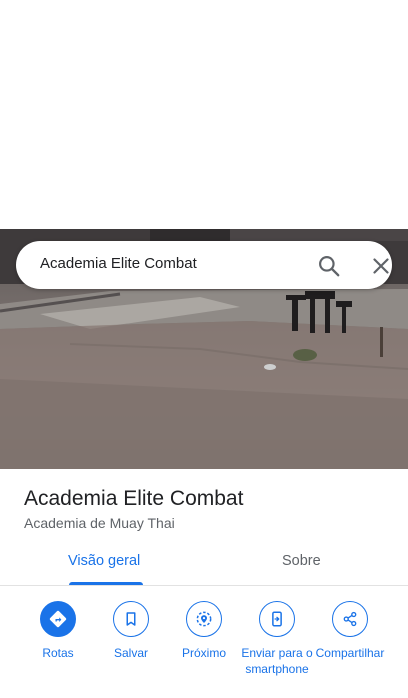 This screenshot has width=408, height=698. I want to click on save-button: Salvar, so click(131, 631).